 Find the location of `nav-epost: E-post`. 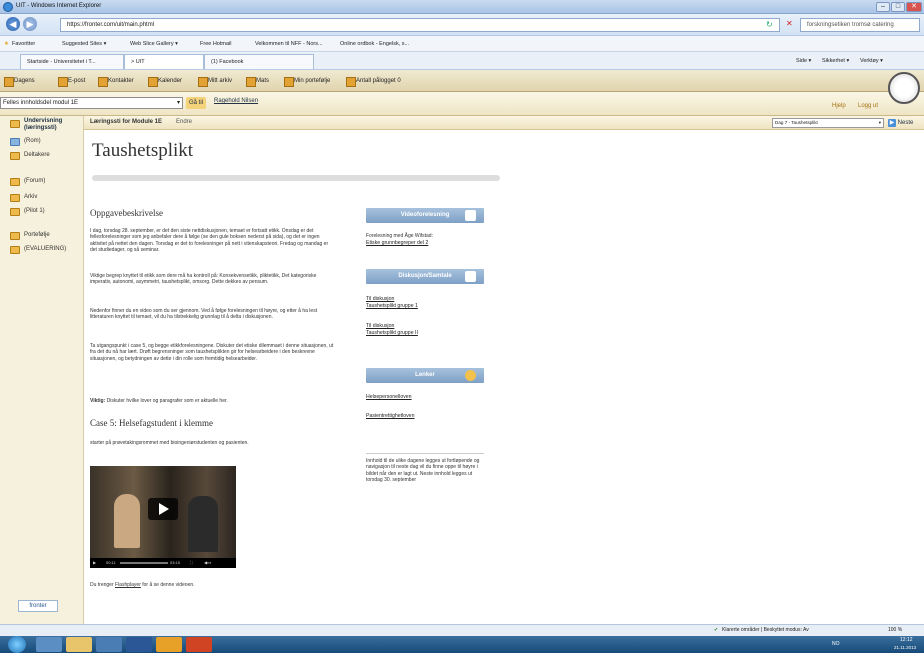

nav-epost: E-post is located at coordinates (71, 81).